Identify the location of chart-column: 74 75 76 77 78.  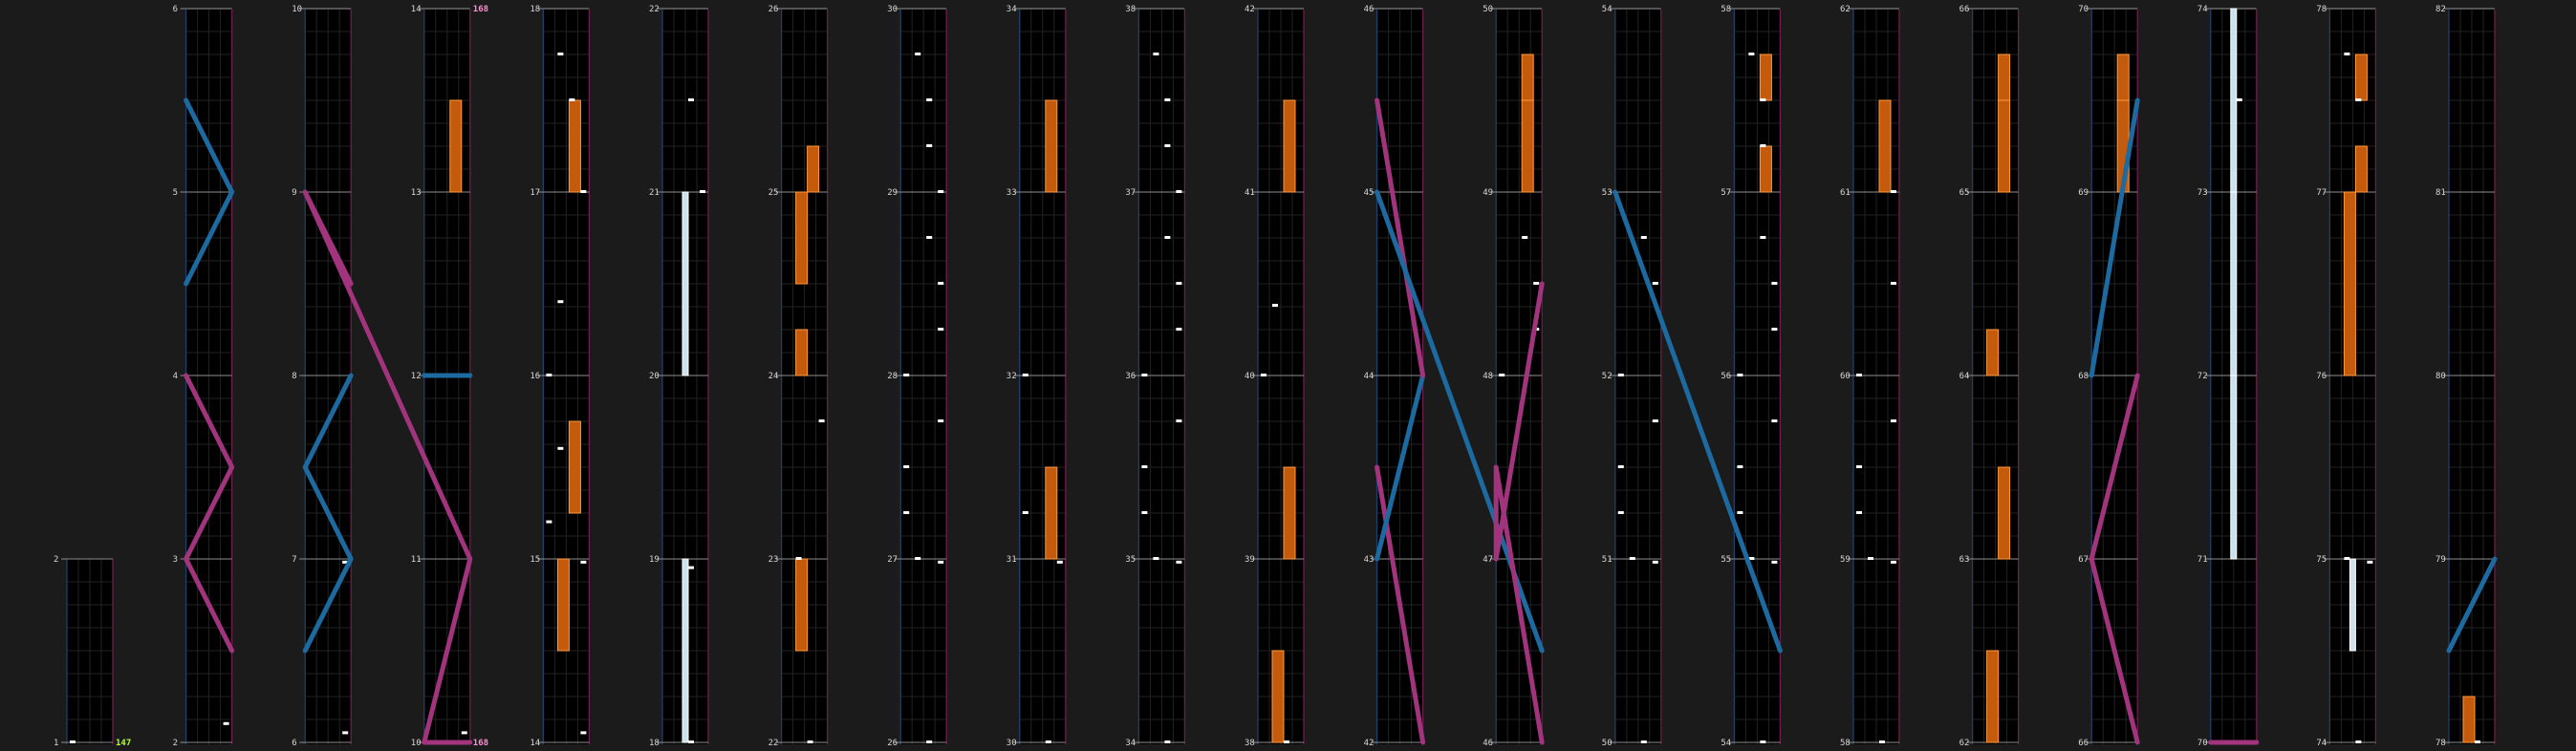
(2346, 376).